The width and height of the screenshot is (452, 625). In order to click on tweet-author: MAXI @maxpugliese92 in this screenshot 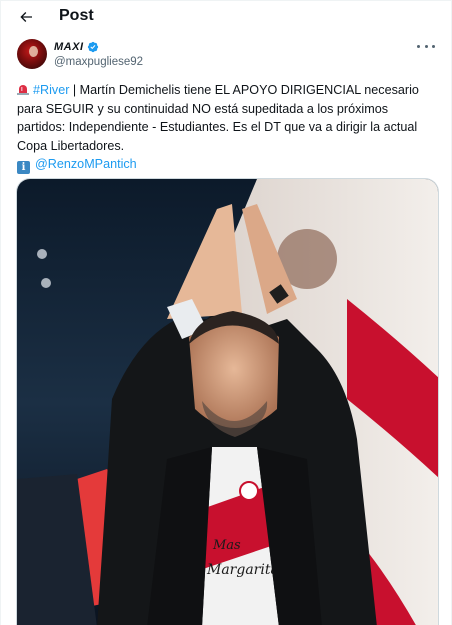, I will do `click(80, 54)`.